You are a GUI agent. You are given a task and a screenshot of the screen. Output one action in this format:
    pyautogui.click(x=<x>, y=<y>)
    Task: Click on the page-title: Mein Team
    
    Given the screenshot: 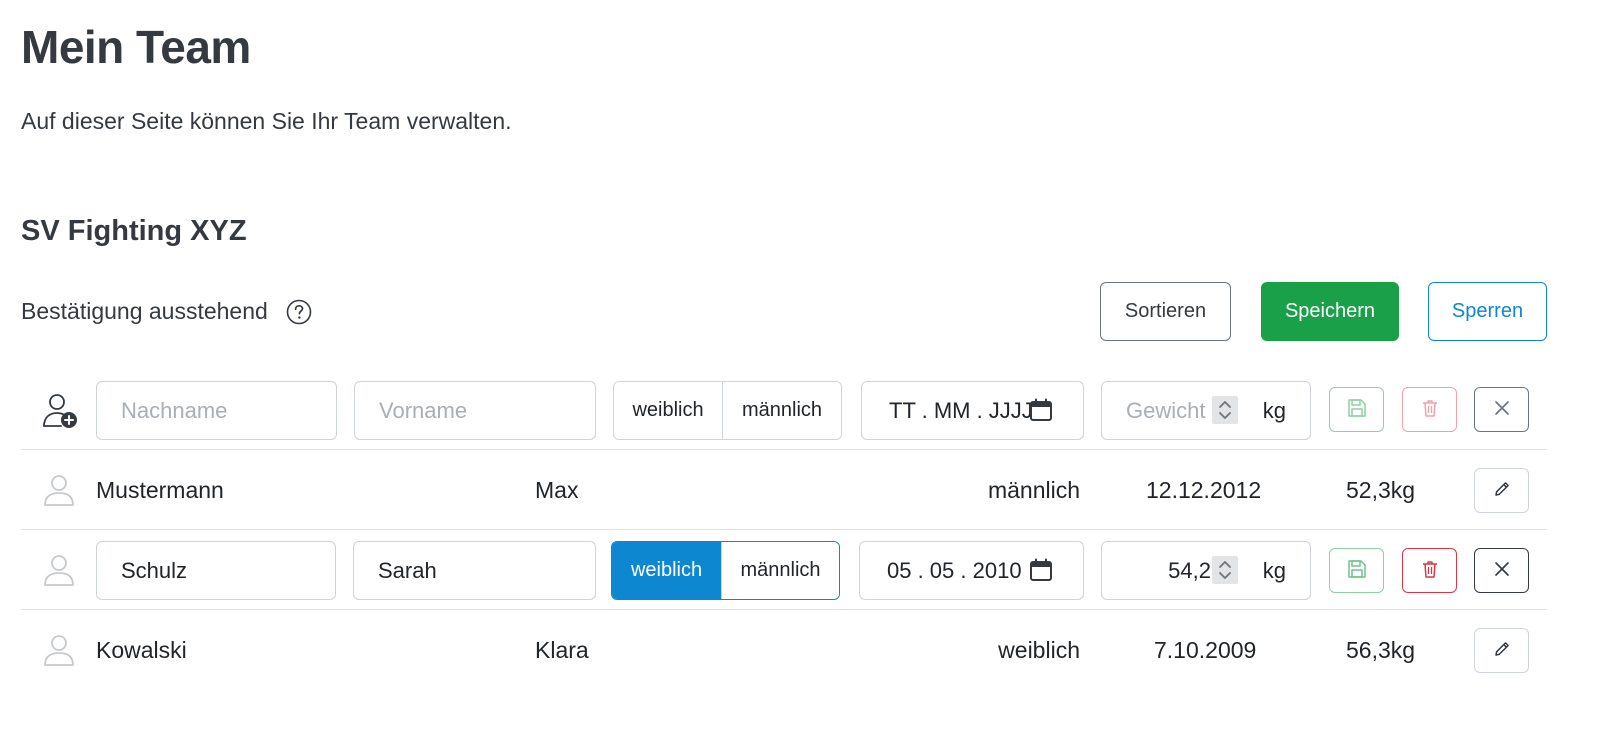 What is the action you would take?
    pyautogui.click(x=136, y=47)
    